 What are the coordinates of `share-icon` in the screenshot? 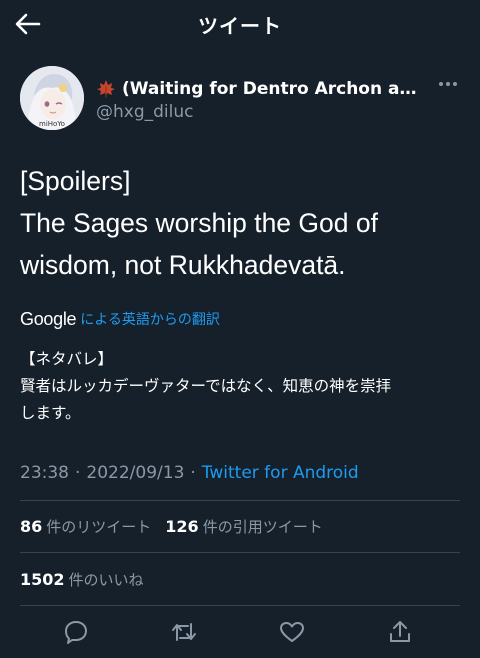 It's located at (400, 631).